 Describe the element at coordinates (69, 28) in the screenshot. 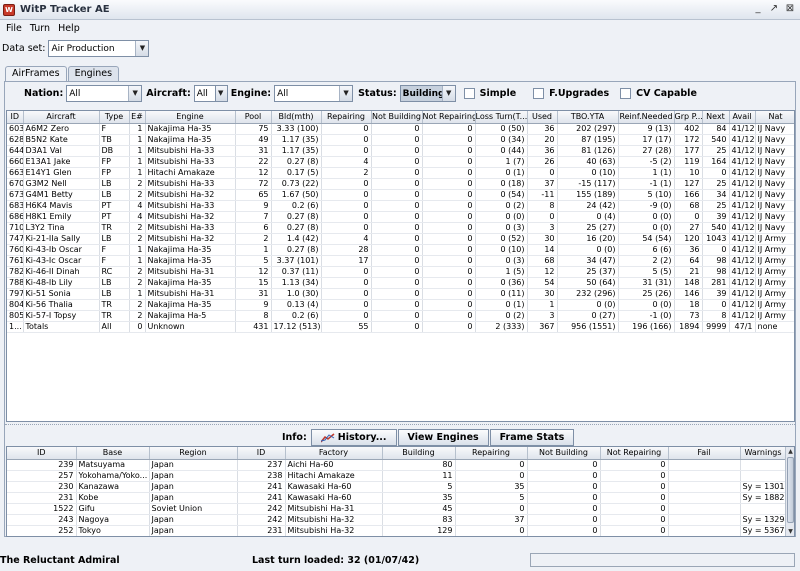

I see `menu-help: Help` at that location.